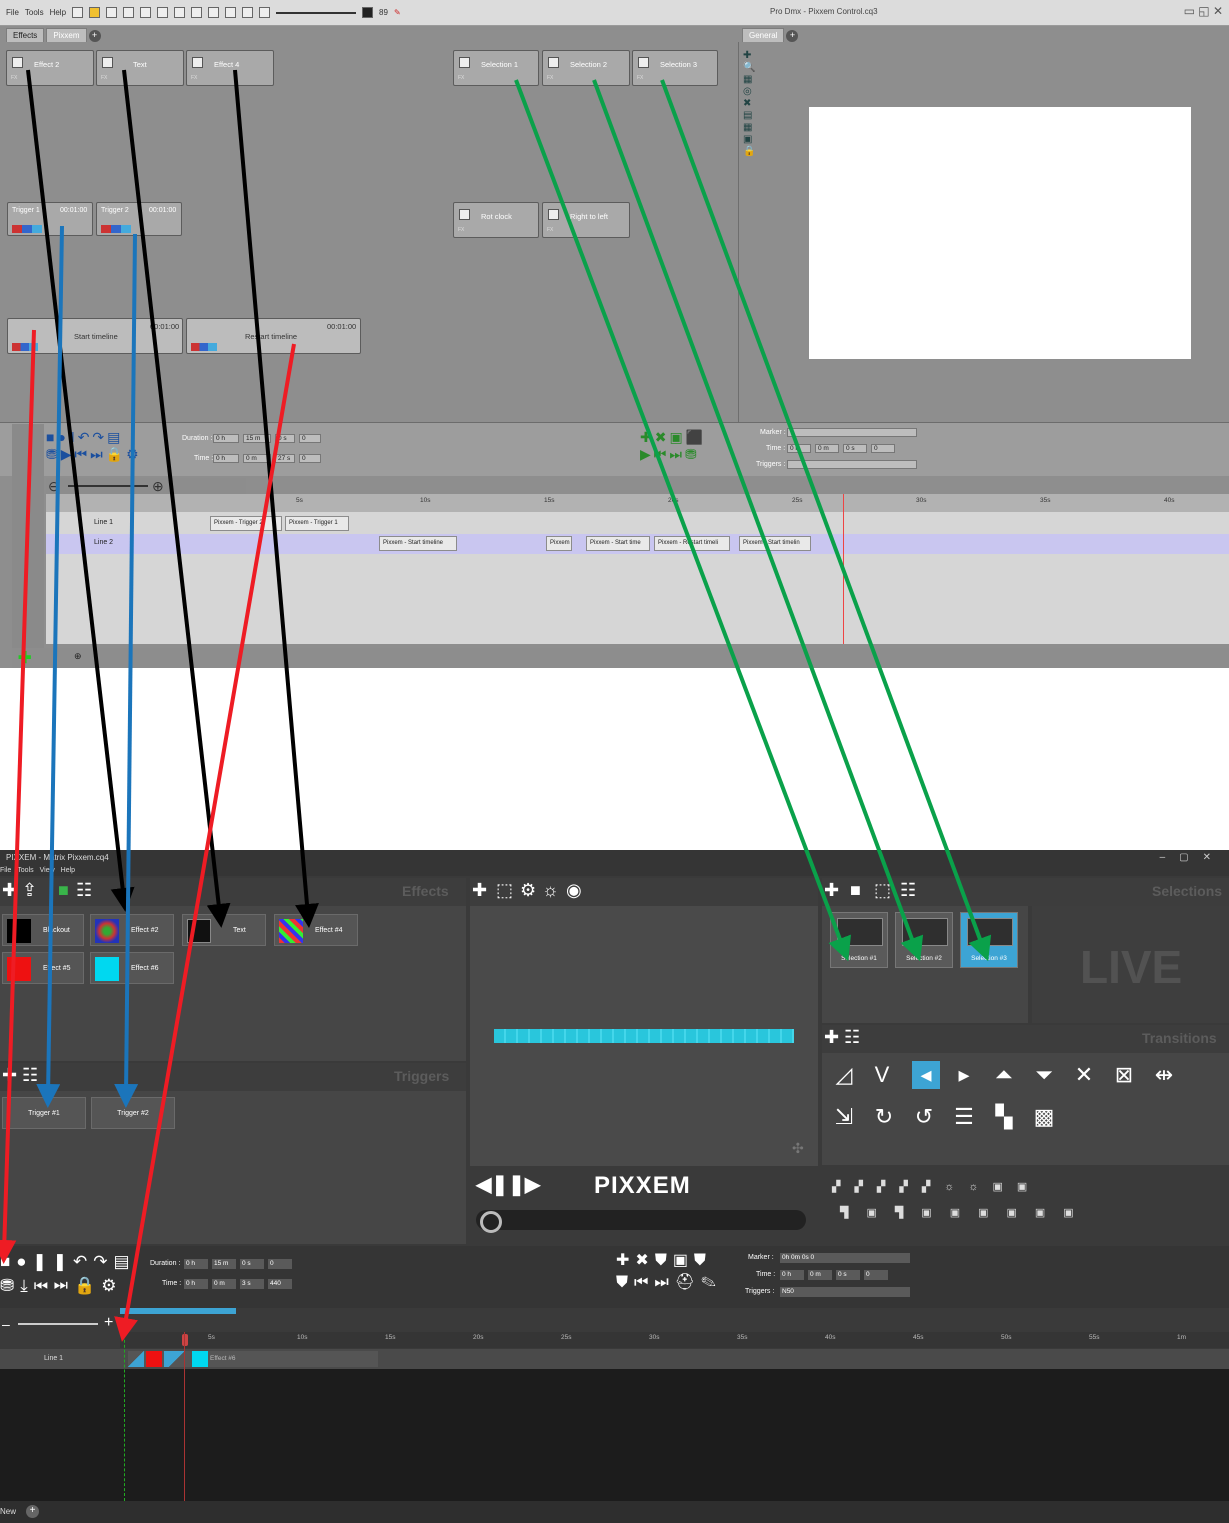 This screenshot has width=1229, height=1523. I want to click on transition-right-icon: ▸, so click(964, 1075).